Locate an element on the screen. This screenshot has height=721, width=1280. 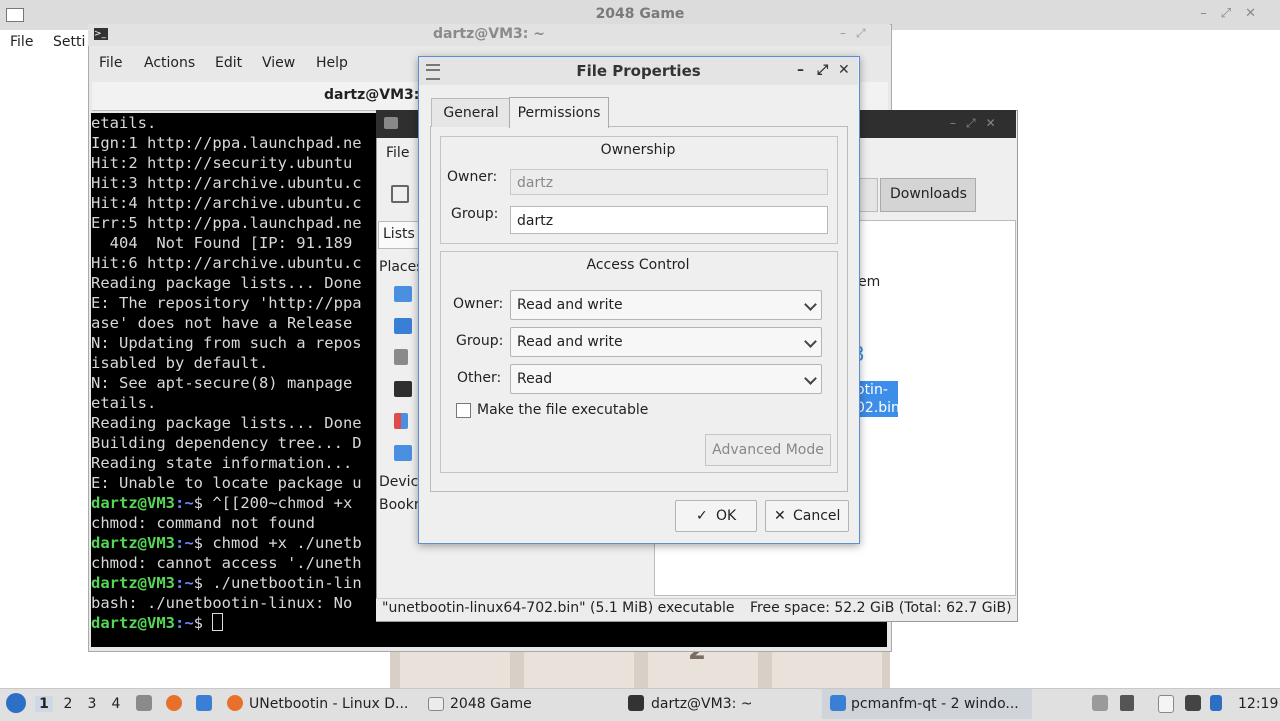
clipboard-icon is located at coordinates (1166, 704).